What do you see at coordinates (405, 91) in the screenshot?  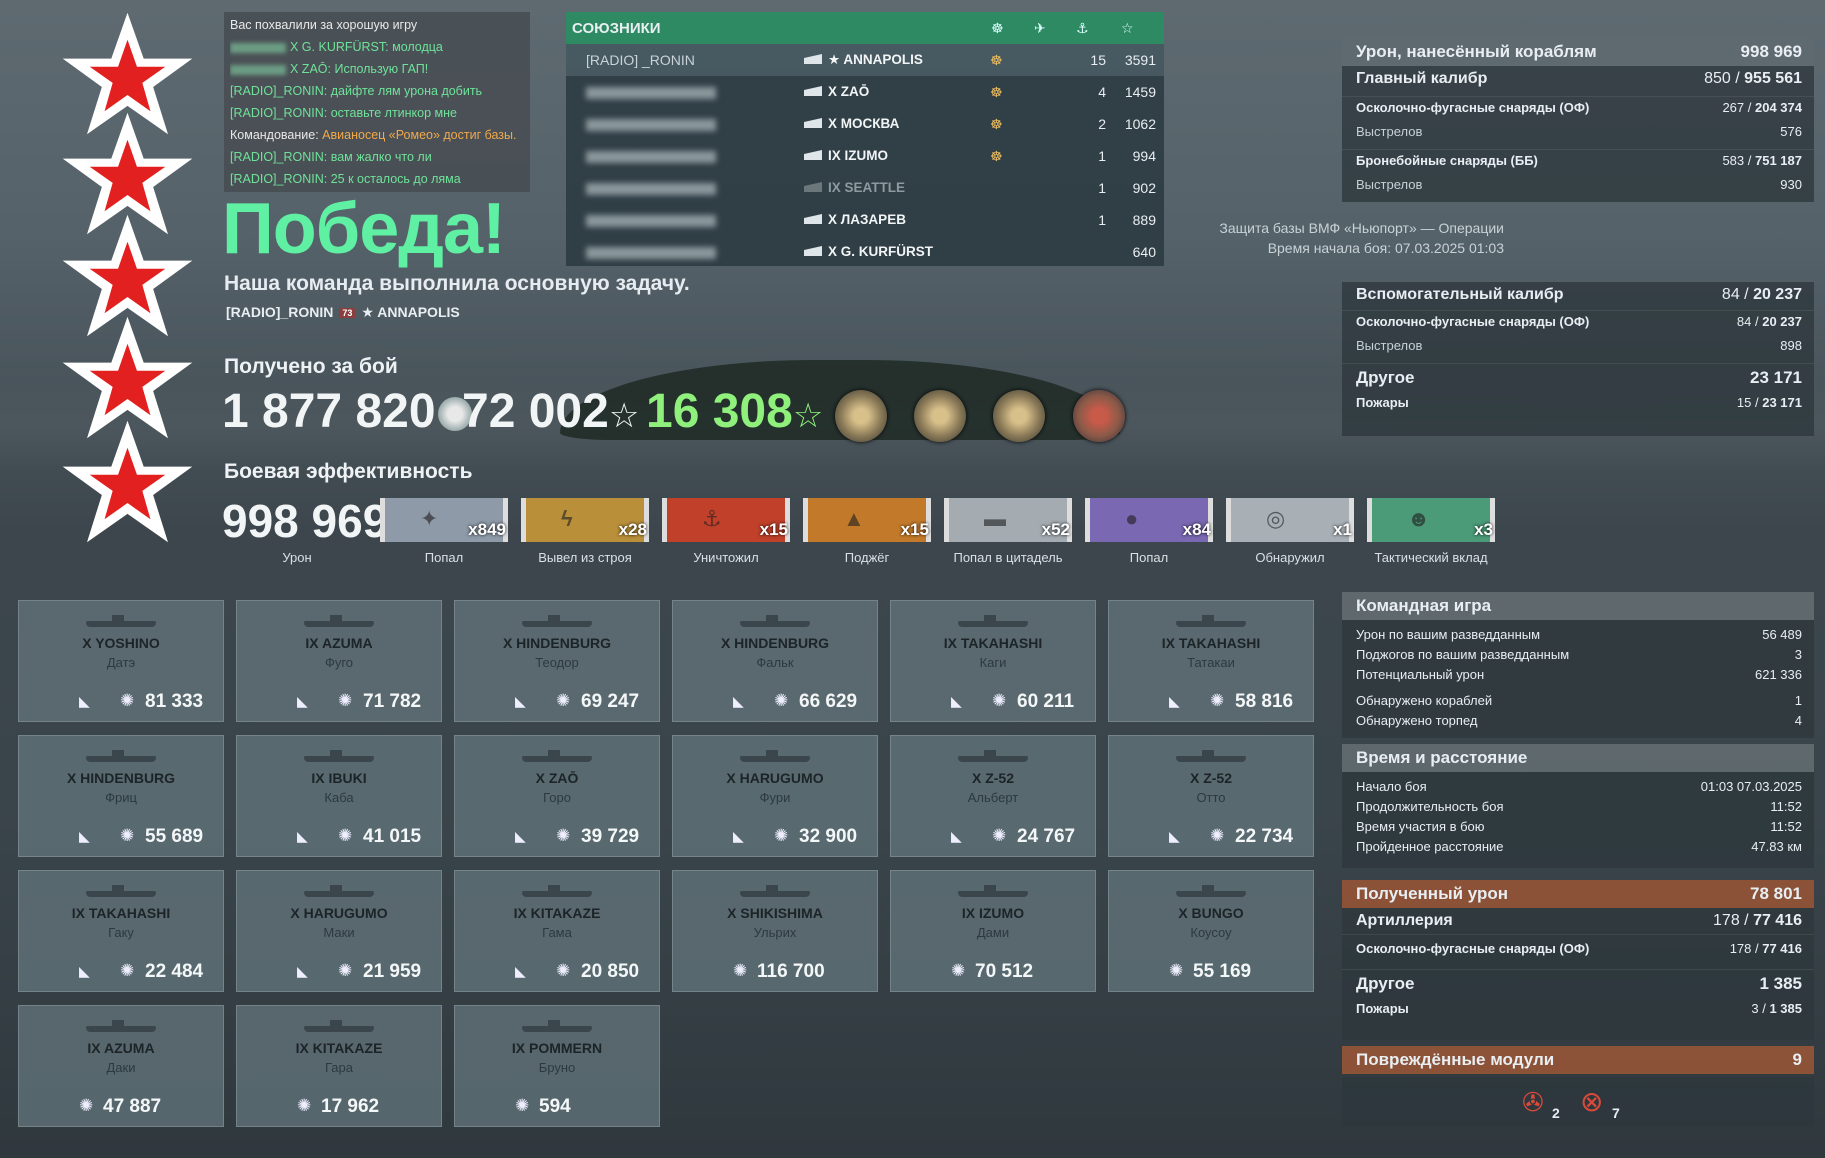 I see `chat-text: дайфте лям урона добить` at bounding box center [405, 91].